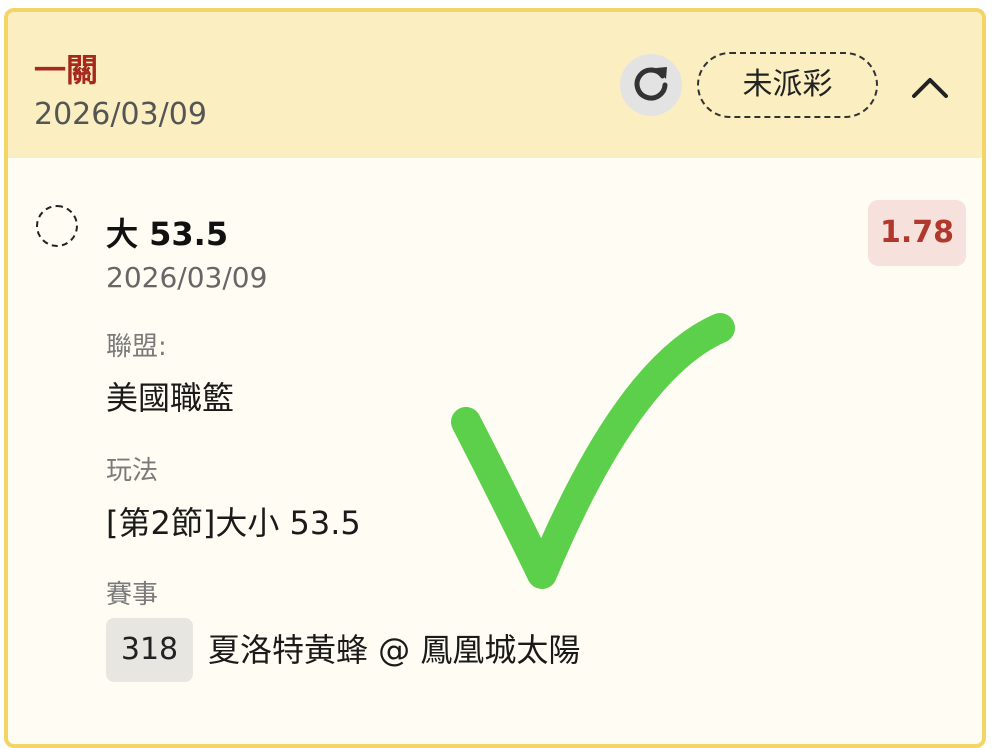 This screenshot has width=996, height=748. What do you see at coordinates (57, 226) in the screenshot?
I see `radio-circle-icon` at bounding box center [57, 226].